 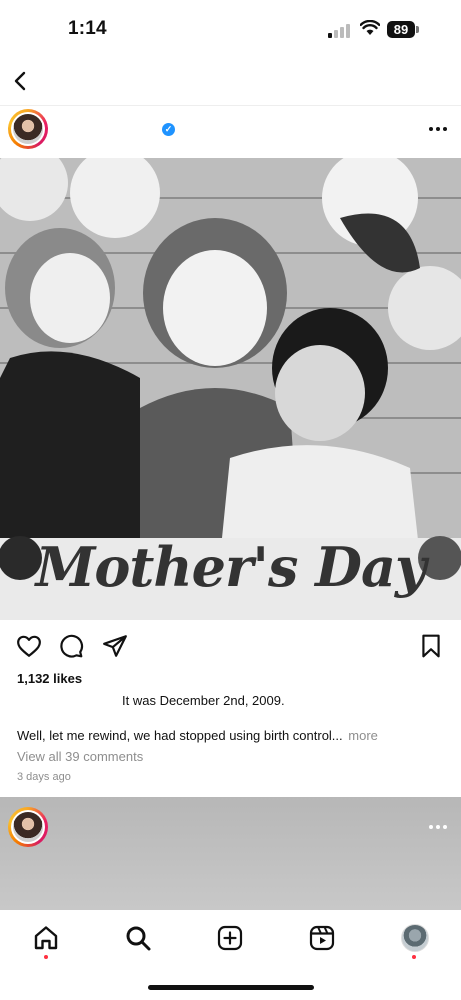 What do you see at coordinates (414, 957) in the screenshot?
I see `profile-notification-dot` at bounding box center [414, 957].